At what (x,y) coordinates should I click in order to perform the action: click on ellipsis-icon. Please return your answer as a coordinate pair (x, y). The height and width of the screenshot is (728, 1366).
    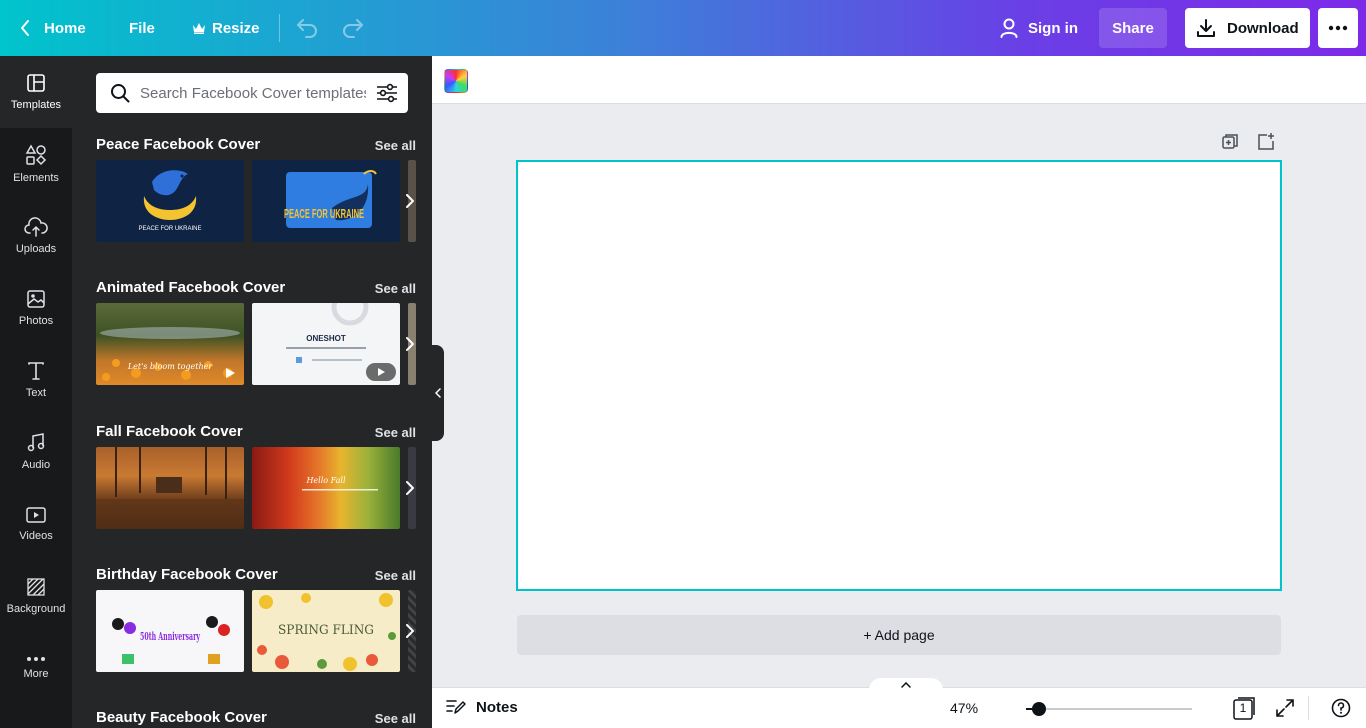
    Looking at the image, I should click on (1338, 28).